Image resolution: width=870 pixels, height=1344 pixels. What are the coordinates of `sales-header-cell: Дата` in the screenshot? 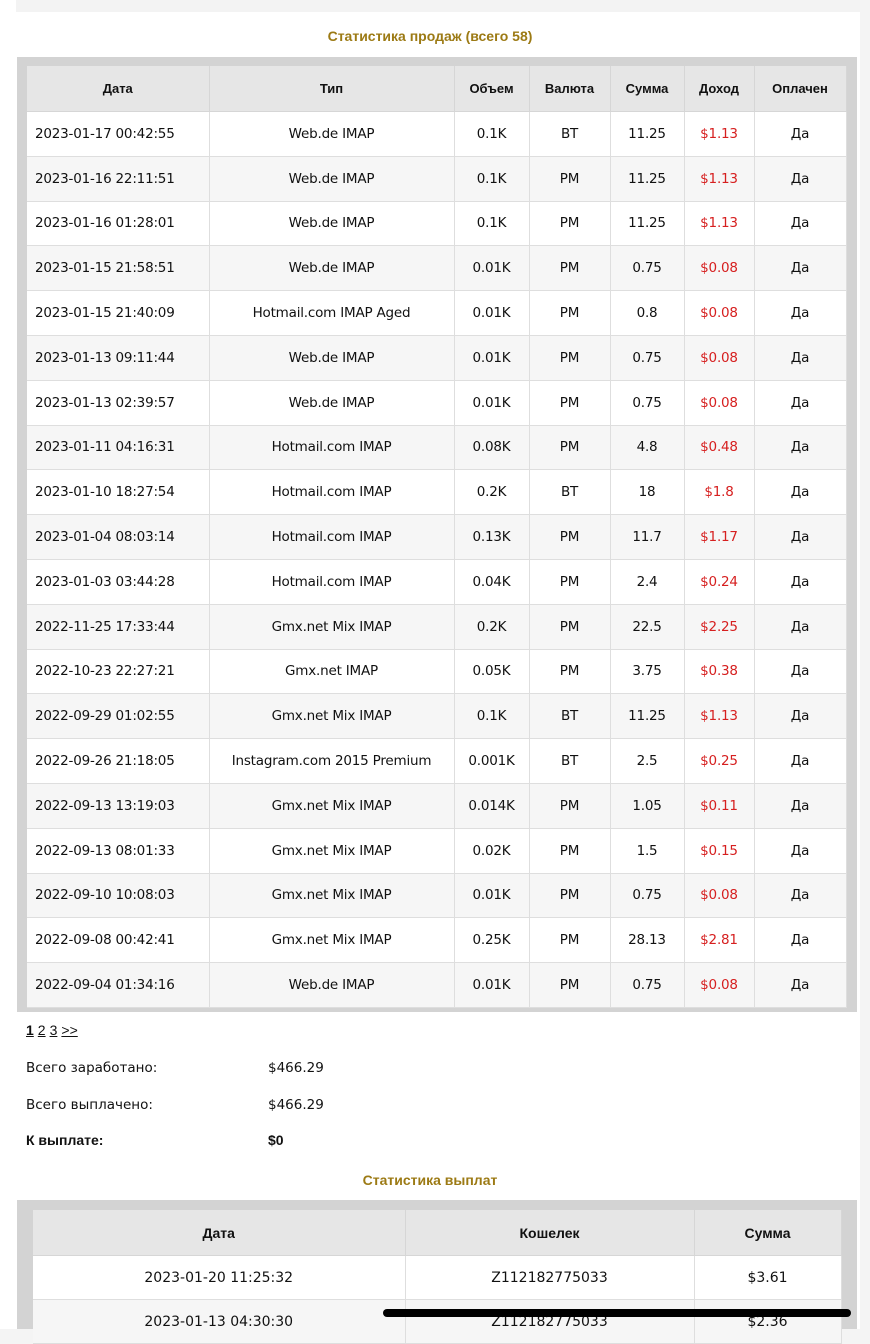 It's located at (118, 89).